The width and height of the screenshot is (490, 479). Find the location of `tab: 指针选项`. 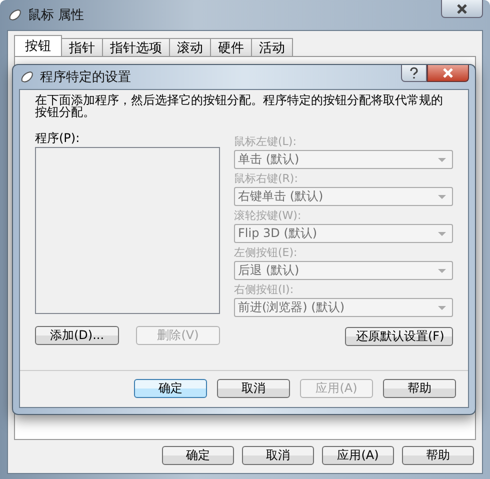

tab: 指针选项 is located at coordinates (136, 47).